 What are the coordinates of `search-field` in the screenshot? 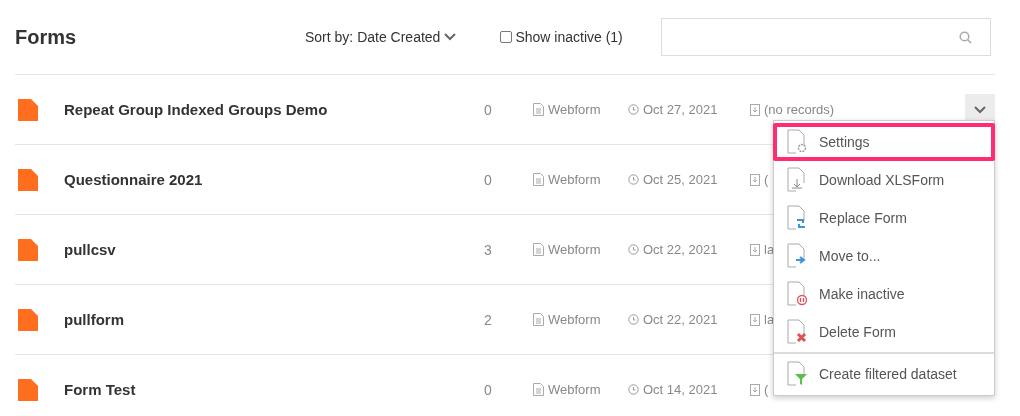 It's located at (825, 37).